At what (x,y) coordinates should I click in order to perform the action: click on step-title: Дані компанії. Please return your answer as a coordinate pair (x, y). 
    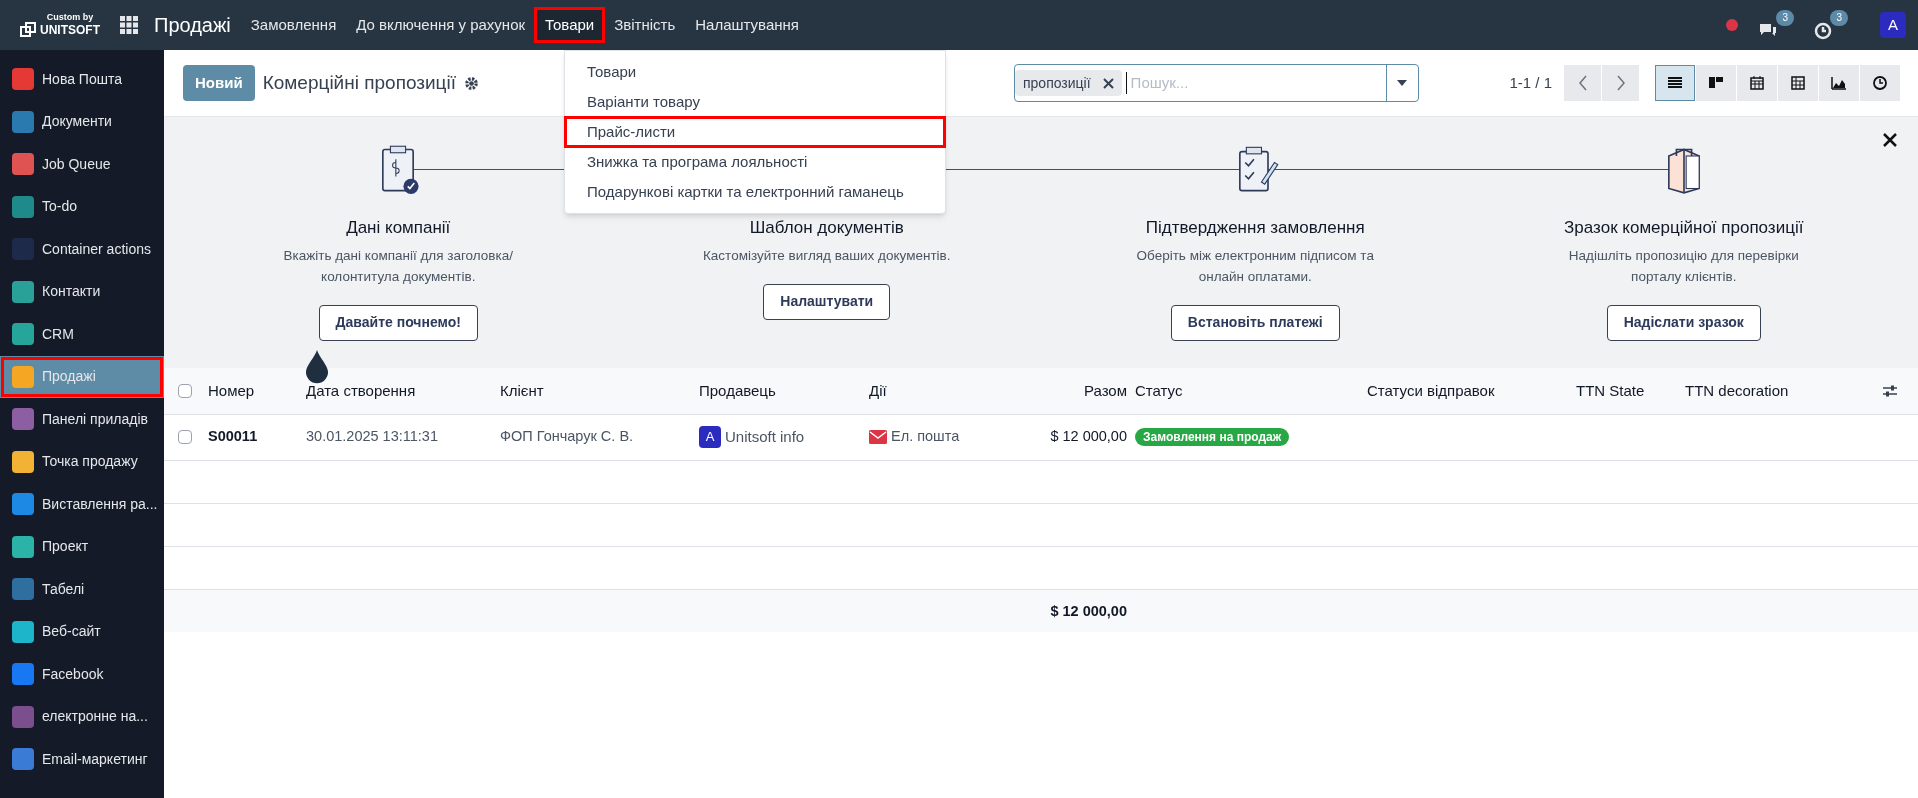
    Looking at the image, I should click on (398, 228).